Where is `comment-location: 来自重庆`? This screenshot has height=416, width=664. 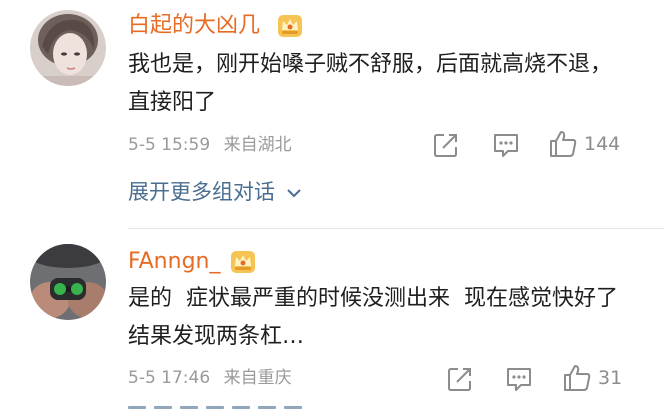 comment-location: 来自重庆 is located at coordinates (257, 378).